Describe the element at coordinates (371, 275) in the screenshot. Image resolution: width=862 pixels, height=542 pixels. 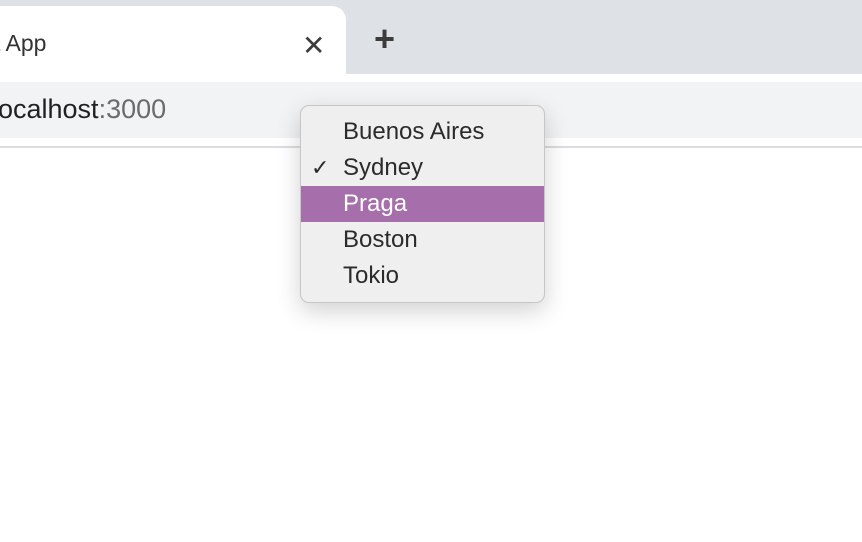
I see `option-label: Tokio` at that location.